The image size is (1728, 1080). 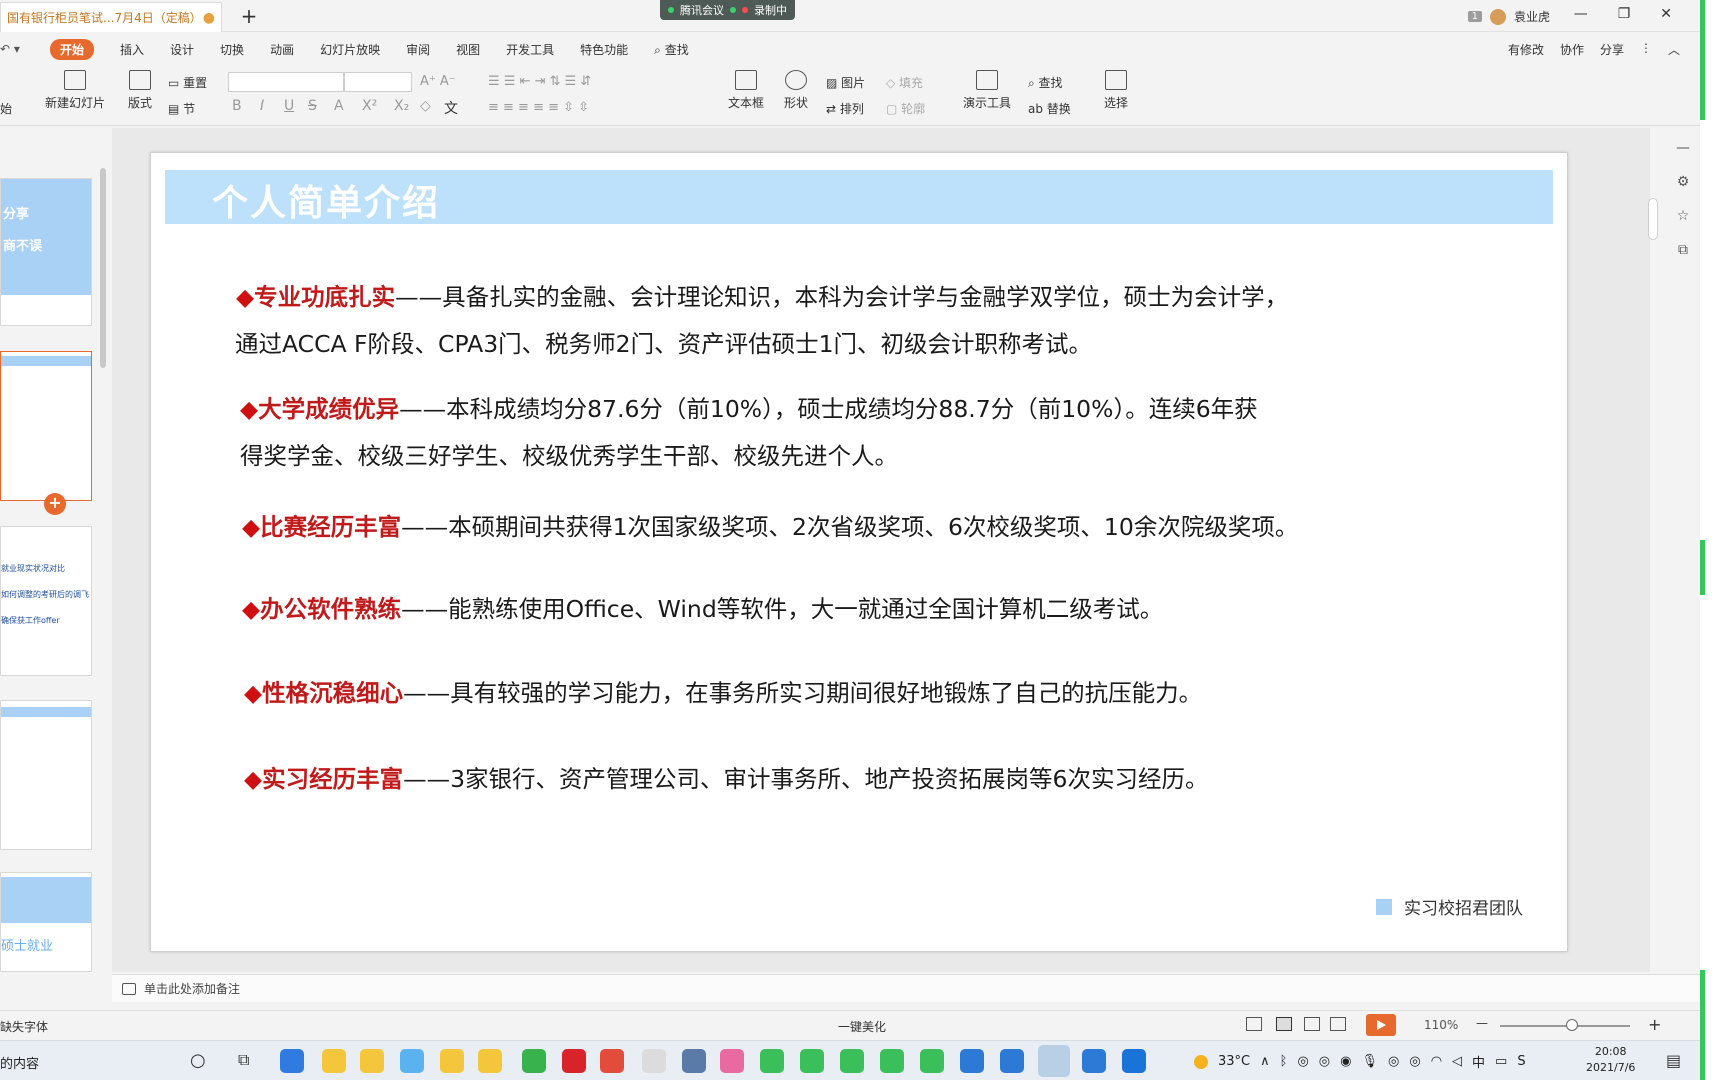 I want to click on shape-button: 形状, so click(x=796, y=90).